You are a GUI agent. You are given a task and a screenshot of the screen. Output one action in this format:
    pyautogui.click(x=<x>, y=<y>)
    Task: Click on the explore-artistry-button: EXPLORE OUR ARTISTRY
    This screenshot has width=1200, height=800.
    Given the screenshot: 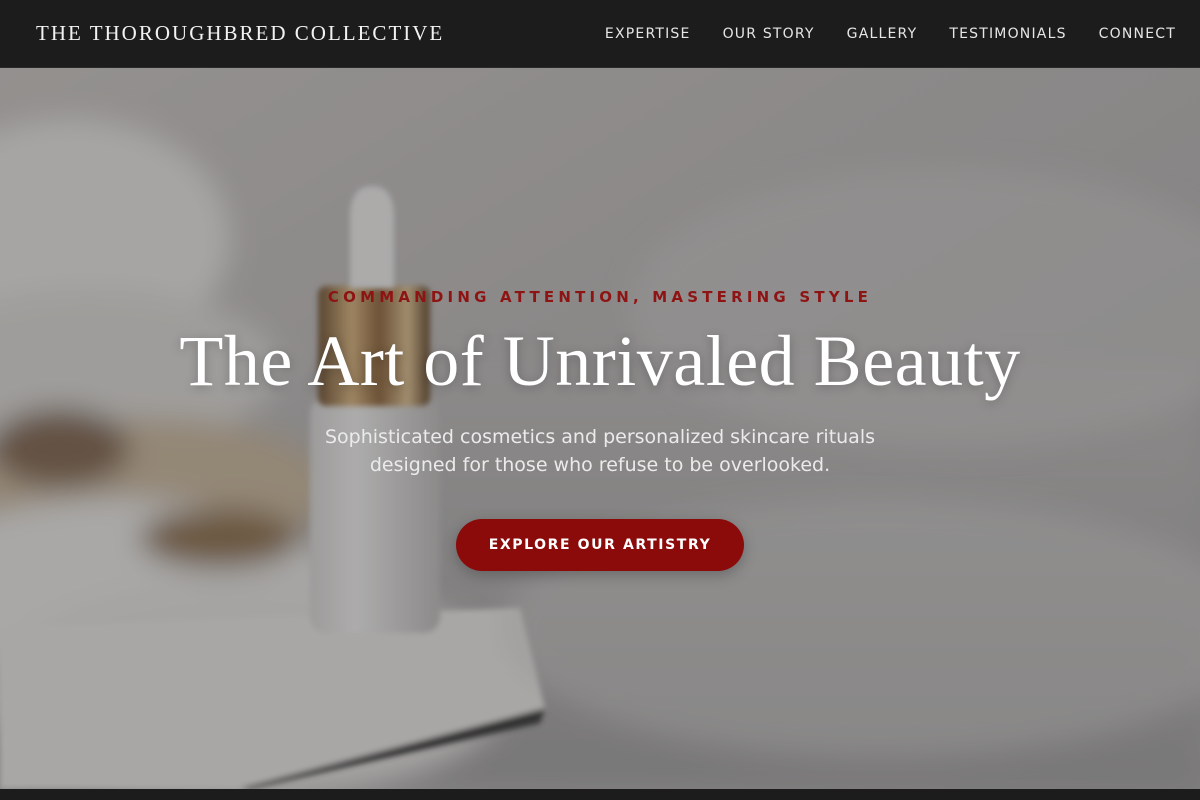 What is the action you would take?
    pyautogui.click(x=600, y=545)
    